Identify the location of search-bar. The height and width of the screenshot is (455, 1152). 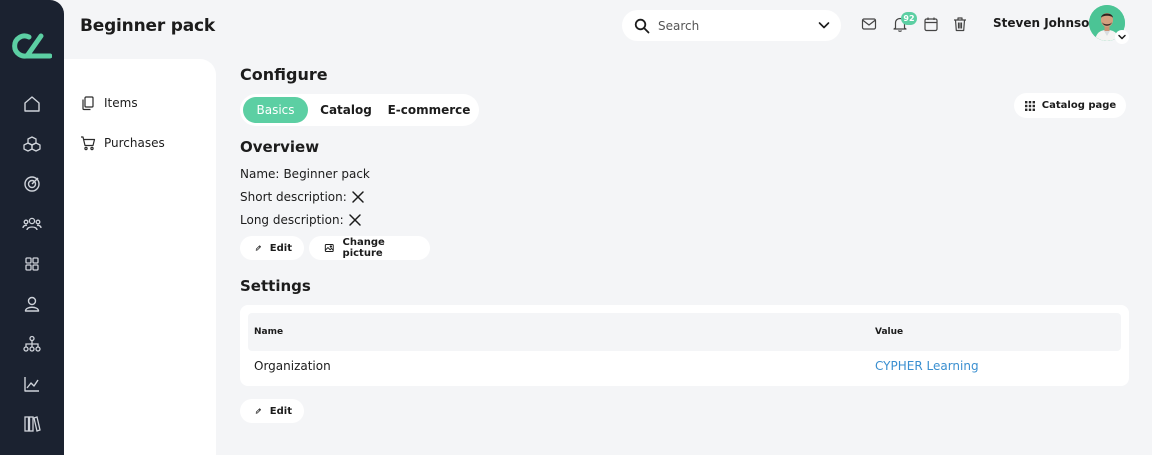
(731, 25).